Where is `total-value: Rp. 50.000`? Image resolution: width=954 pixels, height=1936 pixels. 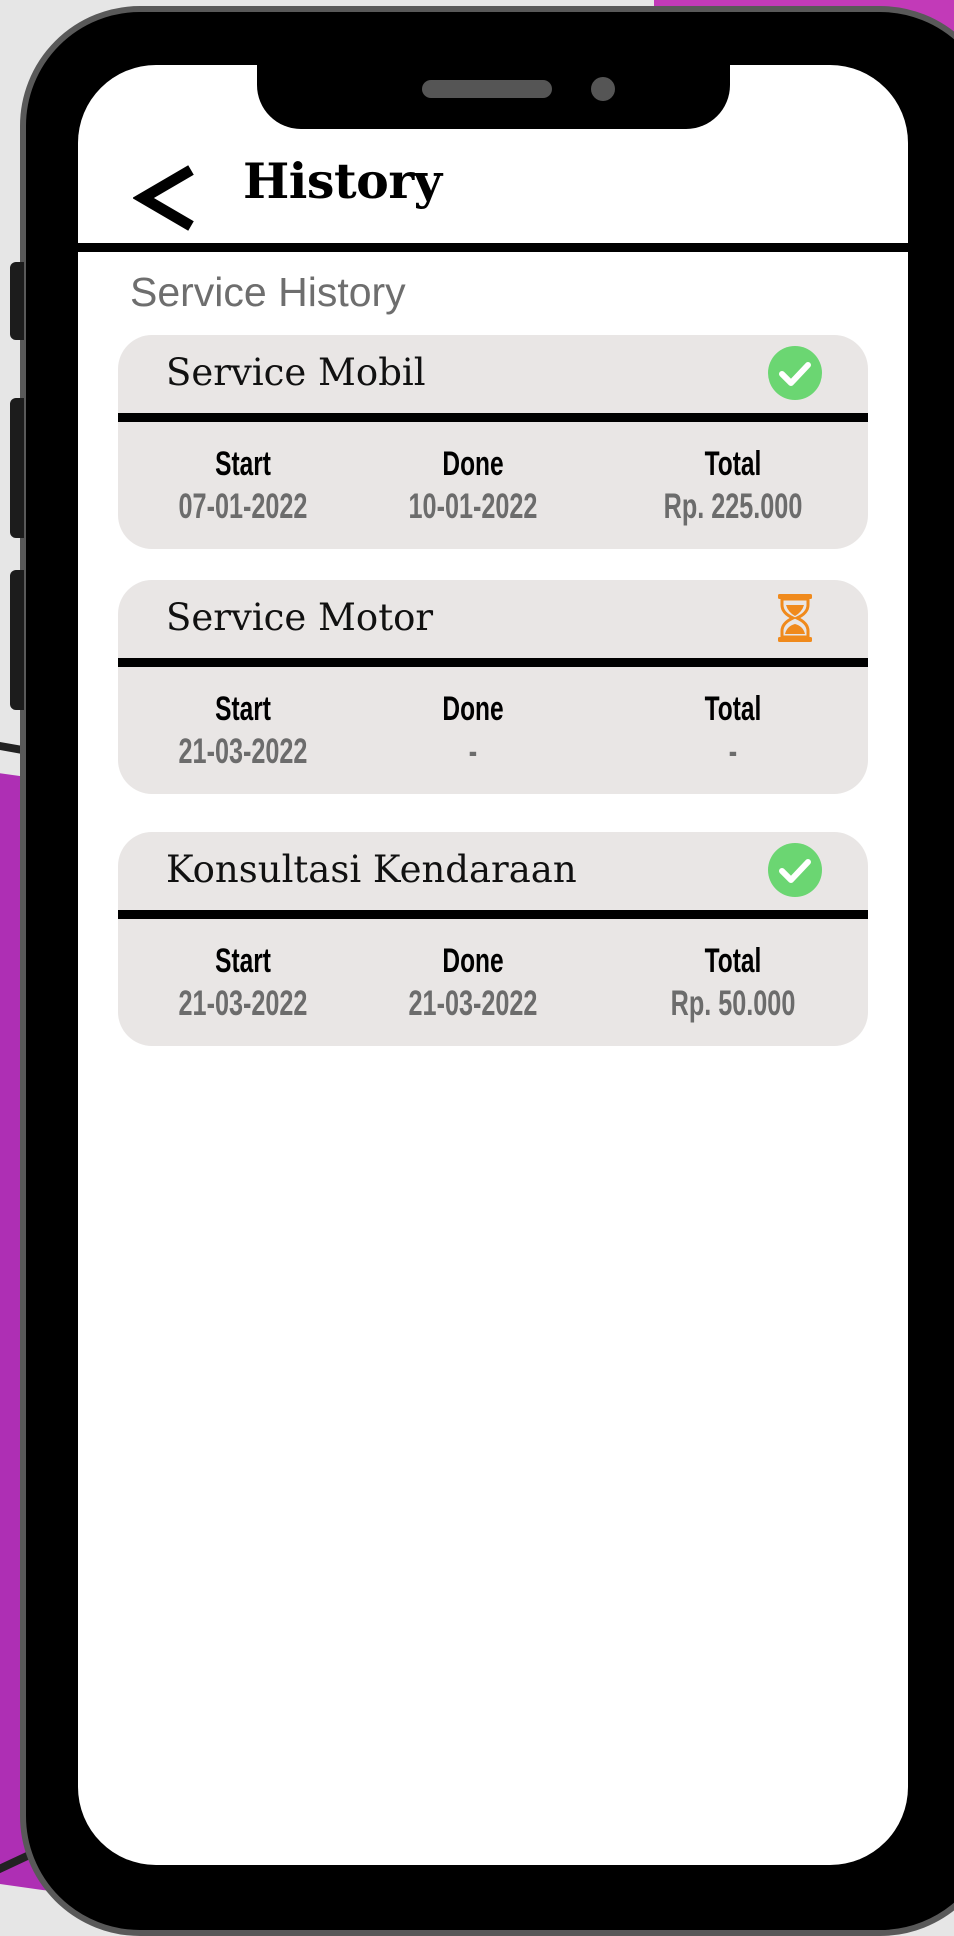 total-value: Rp. 50.000 is located at coordinates (733, 1003).